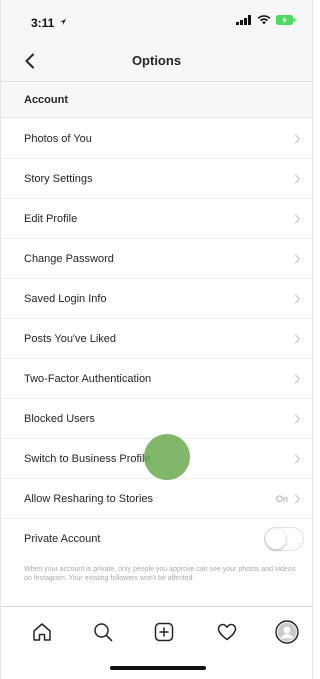 Image resolution: width=320 pixels, height=679 pixels. Describe the element at coordinates (243, 20) in the screenshot. I see `cellular-signal-icon` at that location.